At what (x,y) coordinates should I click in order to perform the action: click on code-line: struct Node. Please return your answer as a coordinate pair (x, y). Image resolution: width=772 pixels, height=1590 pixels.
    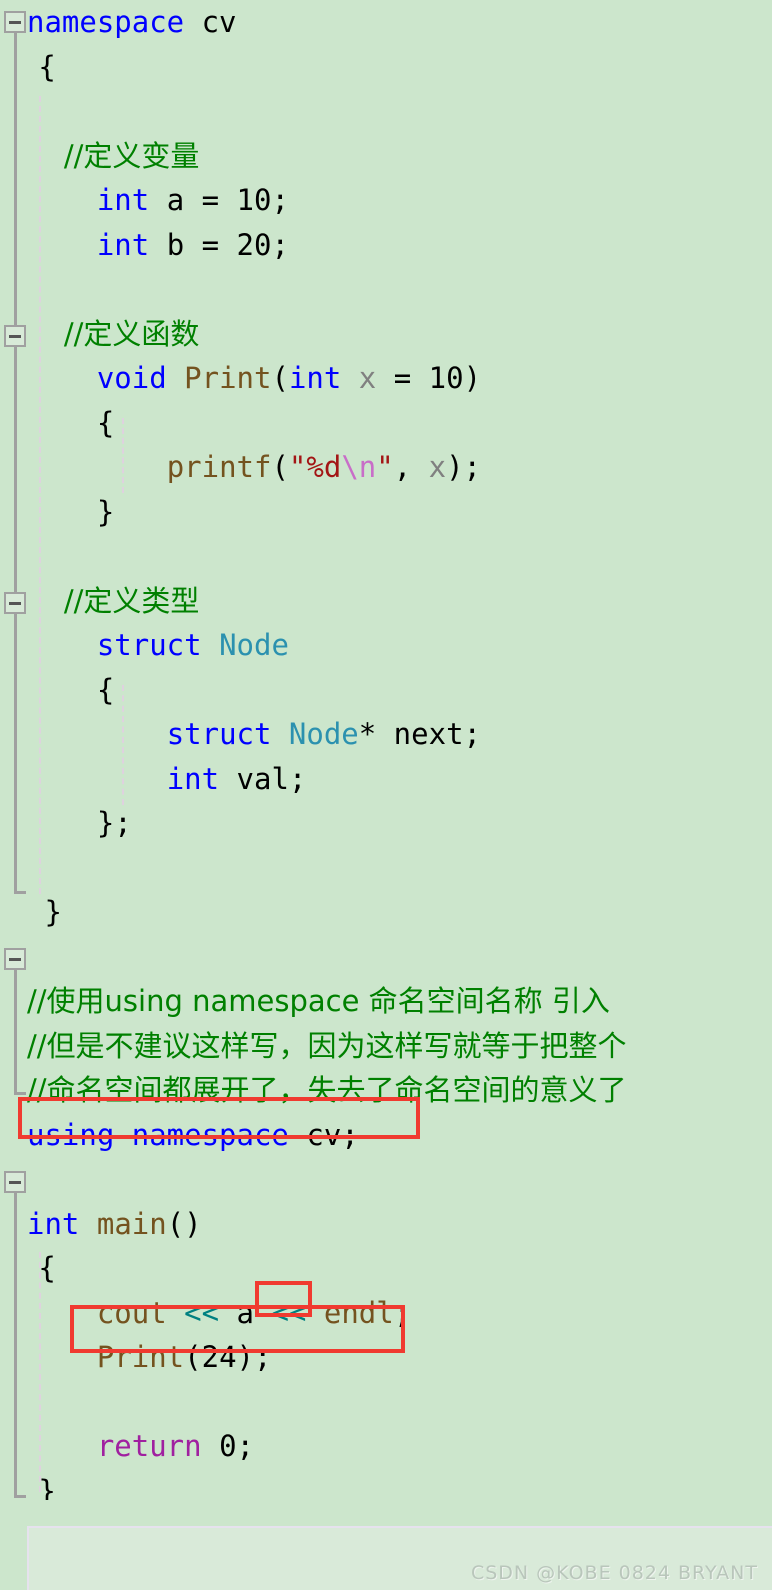
    Looking at the image, I should click on (158, 645).